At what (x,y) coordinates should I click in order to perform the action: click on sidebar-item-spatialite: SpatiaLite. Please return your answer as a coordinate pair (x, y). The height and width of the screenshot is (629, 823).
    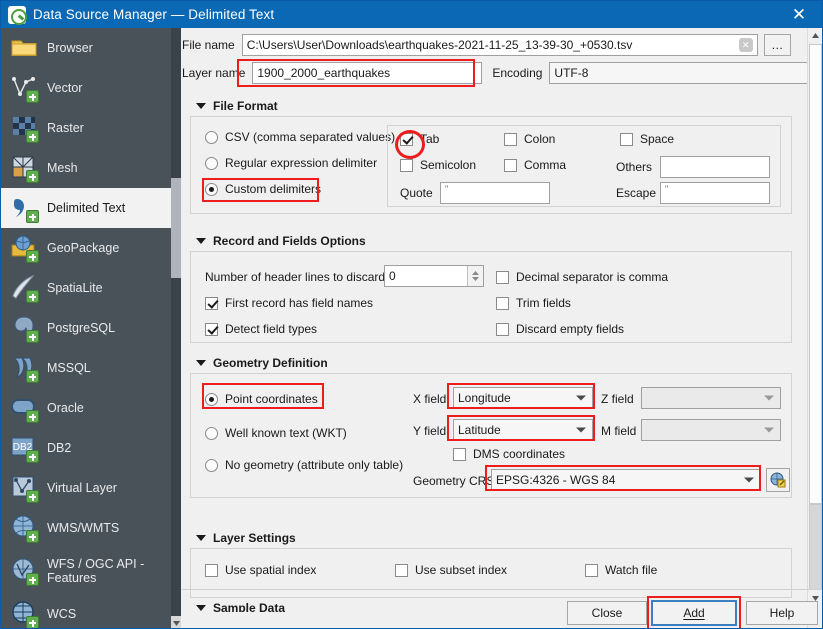
    Looking at the image, I should click on (86, 288).